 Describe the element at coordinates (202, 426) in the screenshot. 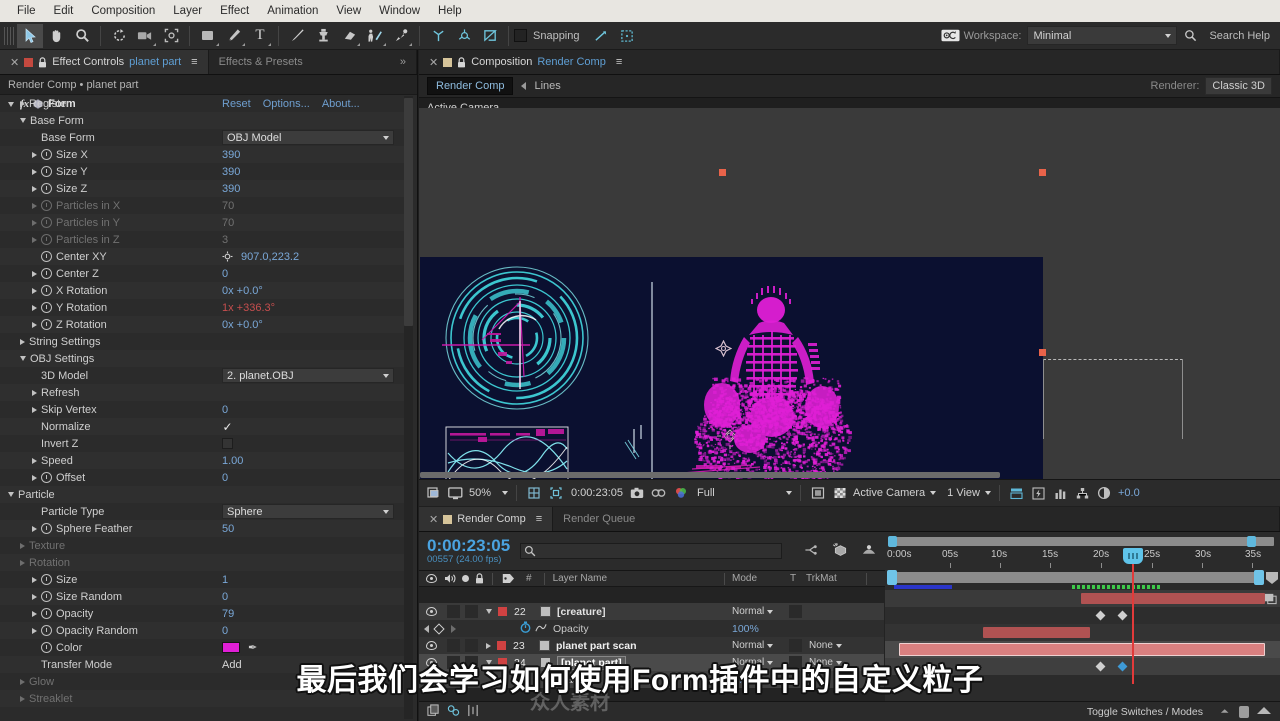

I see `effect-param-row: Normalize ✓` at that location.